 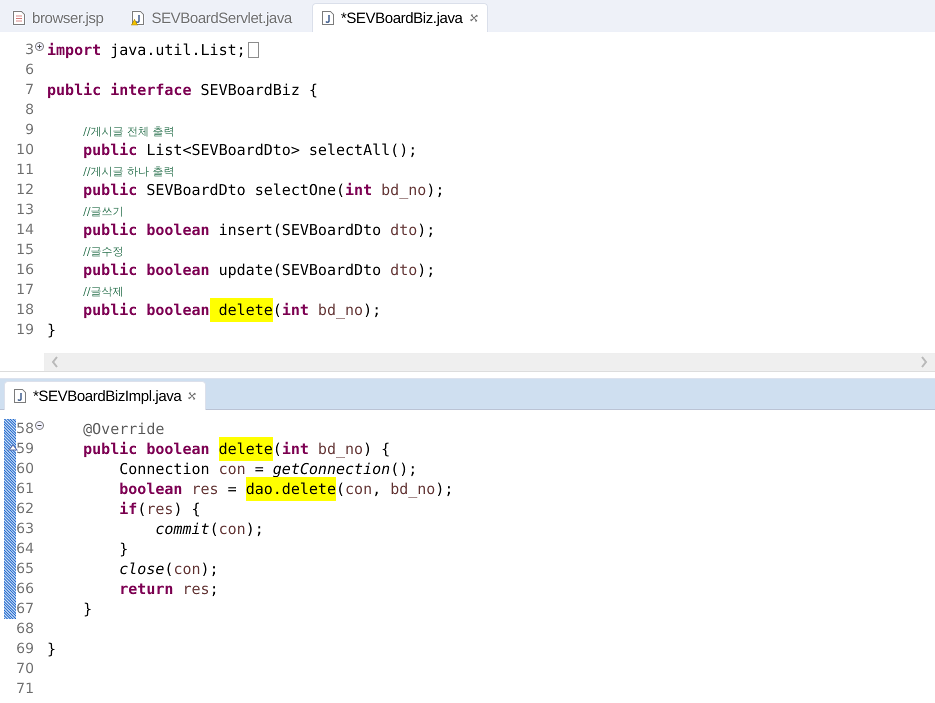 I want to click on editor-tab: *SEVBoardBiz.java, so click(x=400, y=17).